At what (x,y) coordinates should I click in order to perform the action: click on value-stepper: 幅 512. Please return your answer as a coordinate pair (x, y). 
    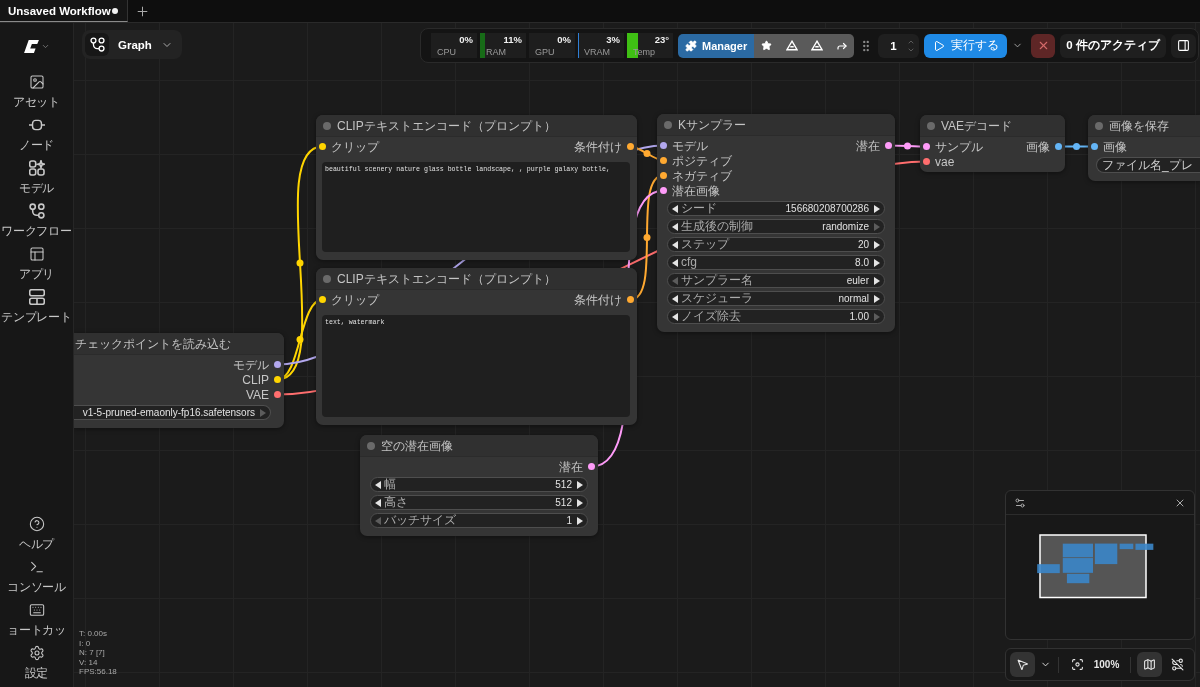
    Looking at the image, I should click on (479, 484).